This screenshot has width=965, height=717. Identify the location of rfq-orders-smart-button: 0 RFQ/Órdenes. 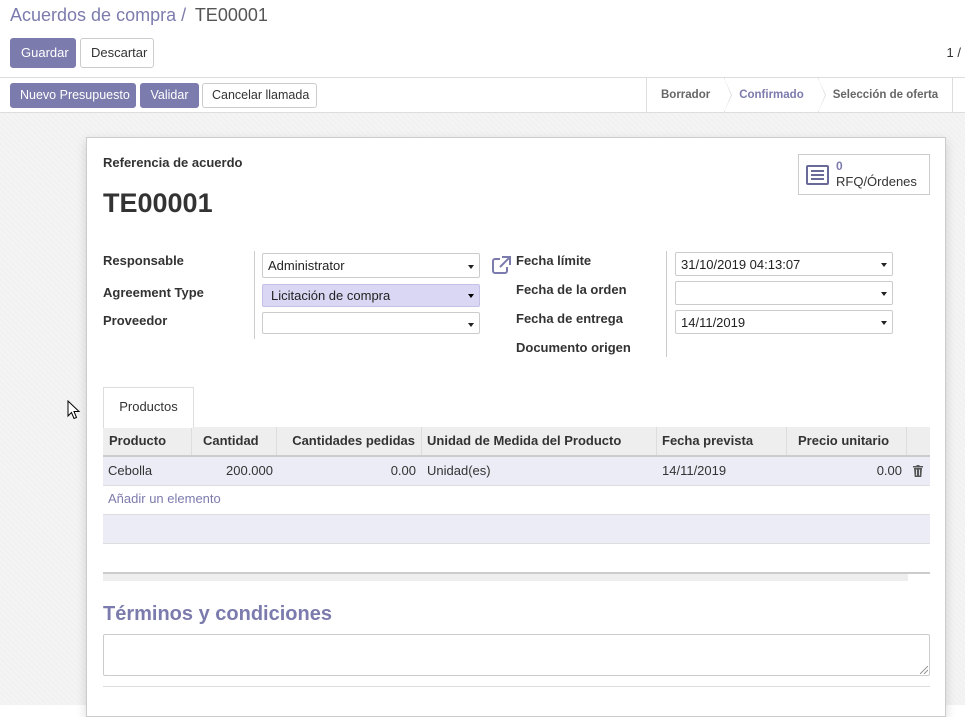
(864, 174).